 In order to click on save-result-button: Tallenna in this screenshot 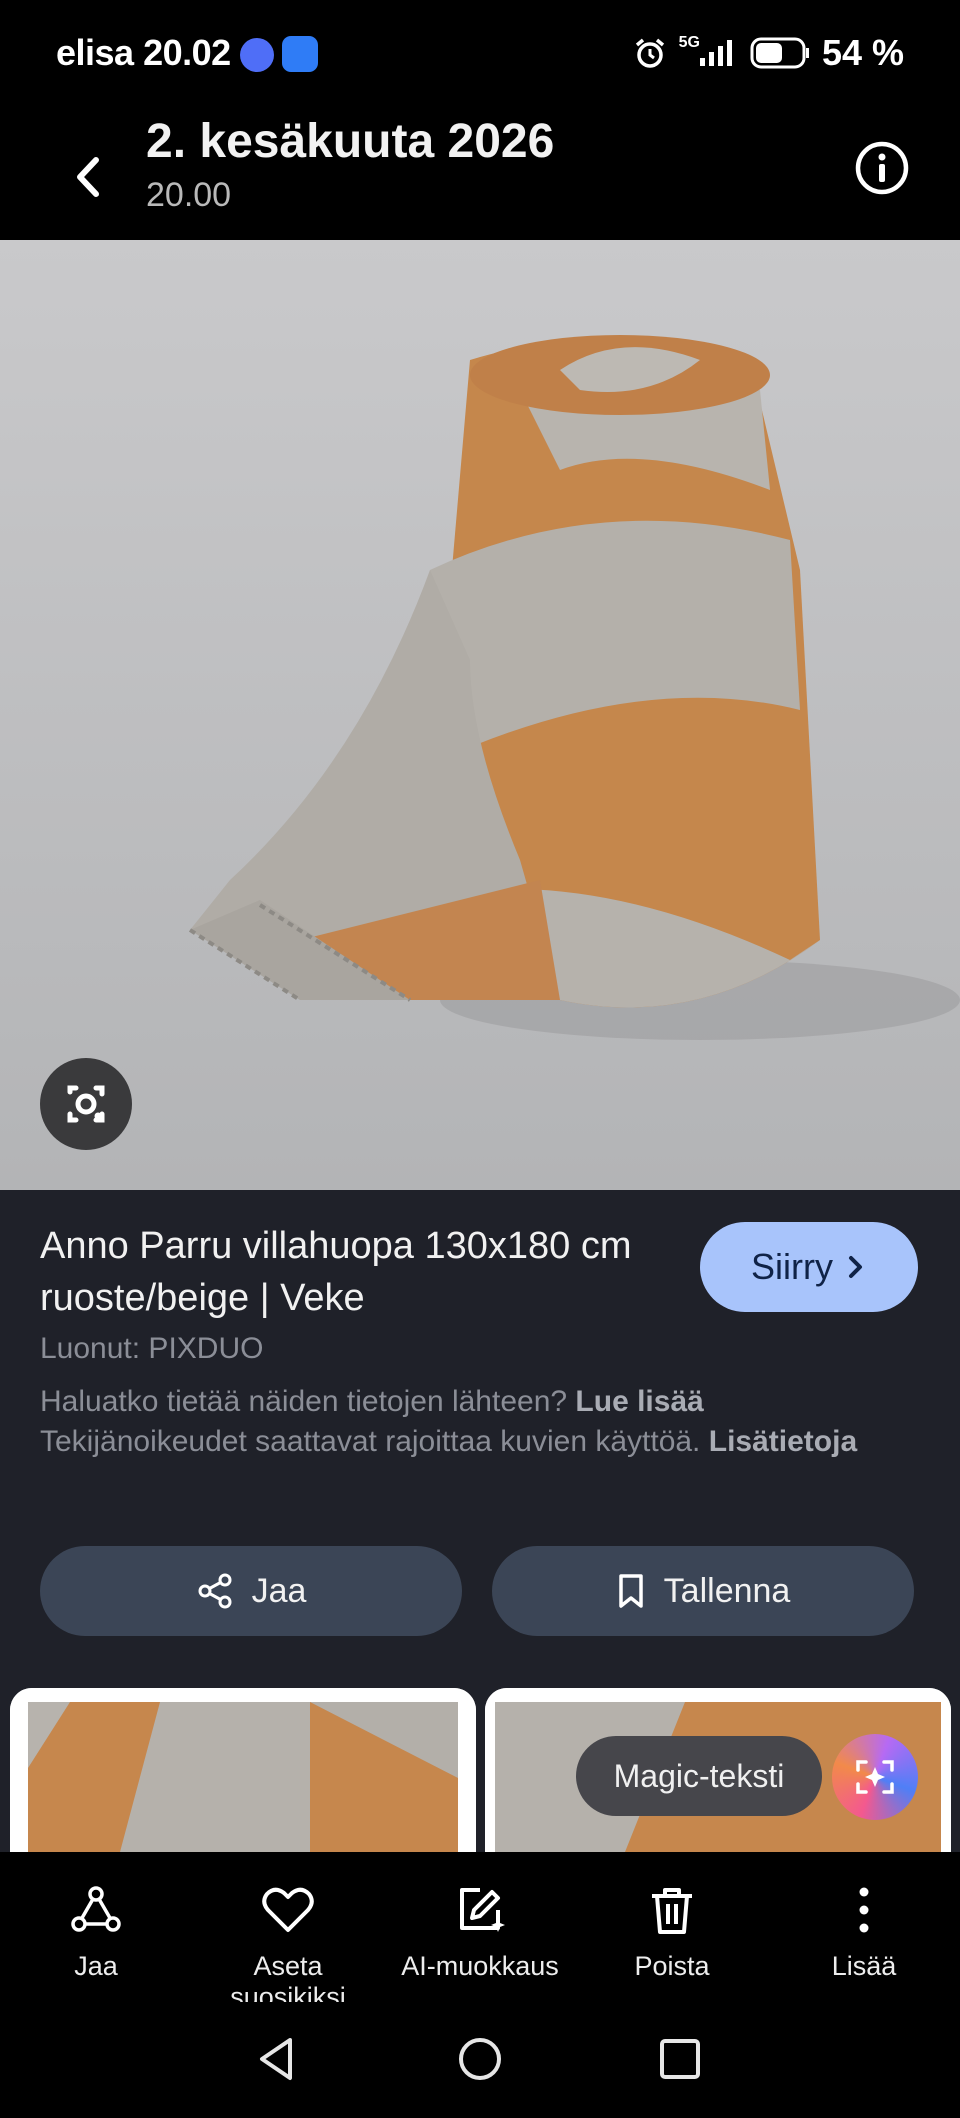, I will do `click(703, 1591)`.